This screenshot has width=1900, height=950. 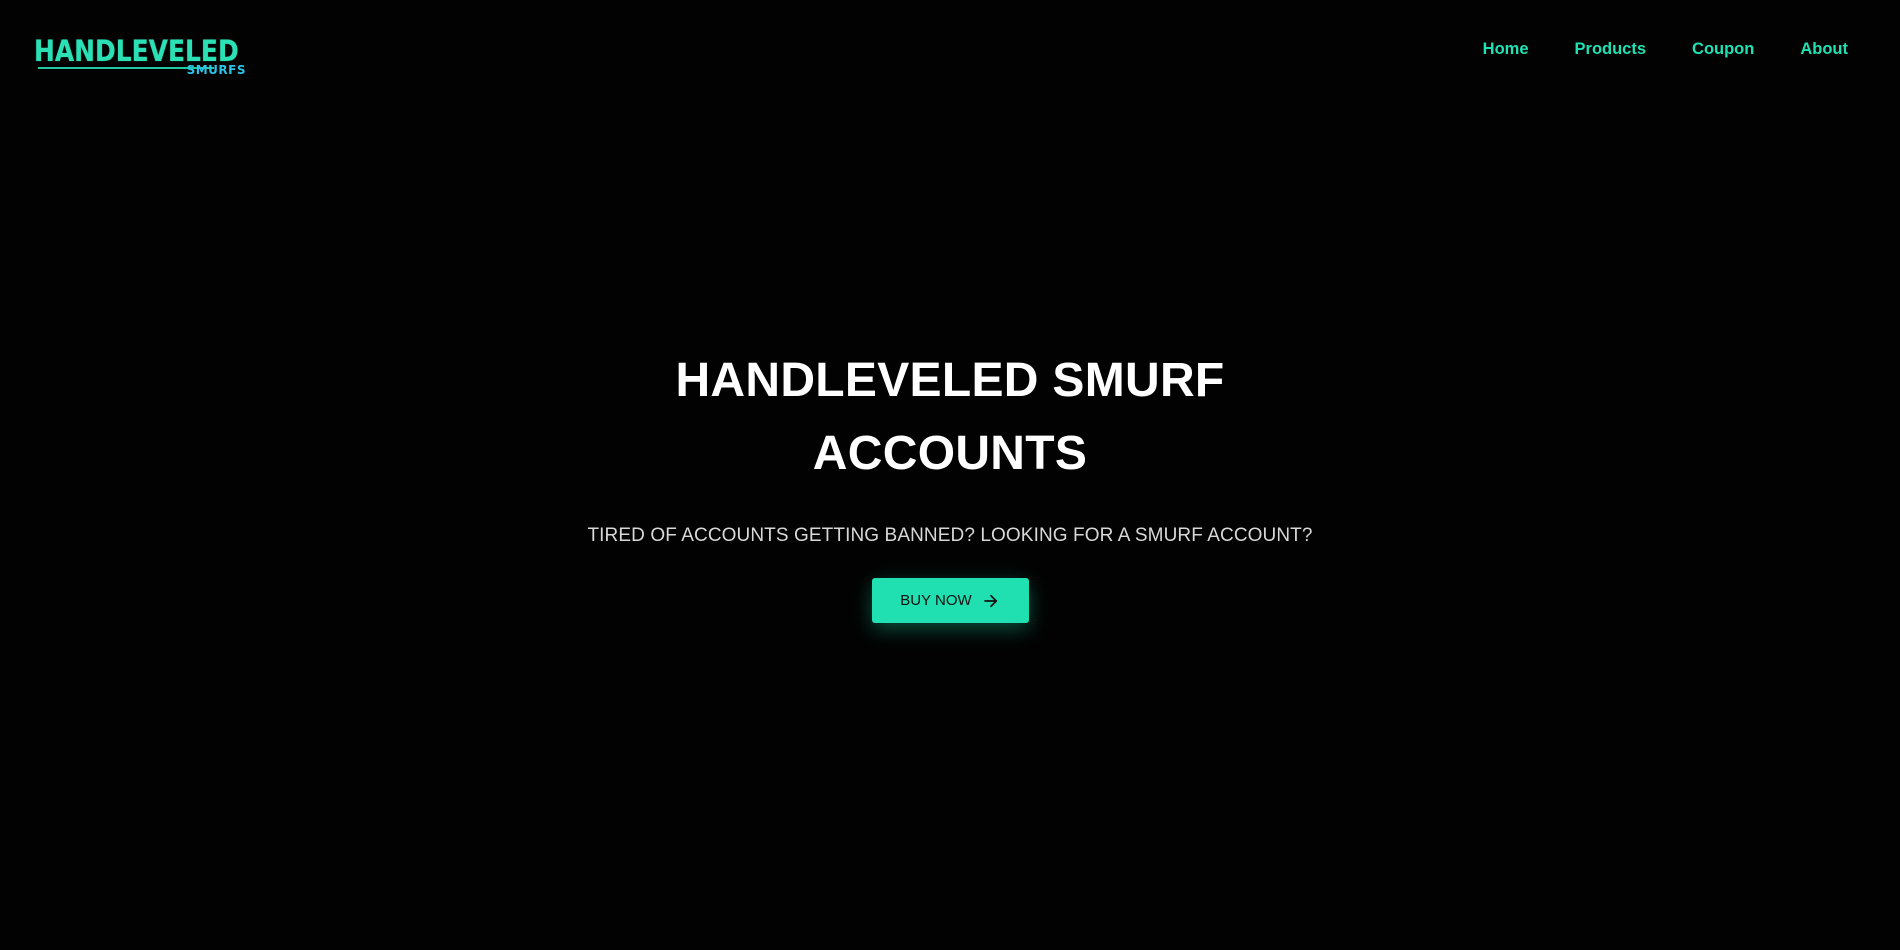 What do you see at coordinates (1611, 49) in the screenshot?
I see `nav-link-products: Products` at bounding box center [1611, 49].